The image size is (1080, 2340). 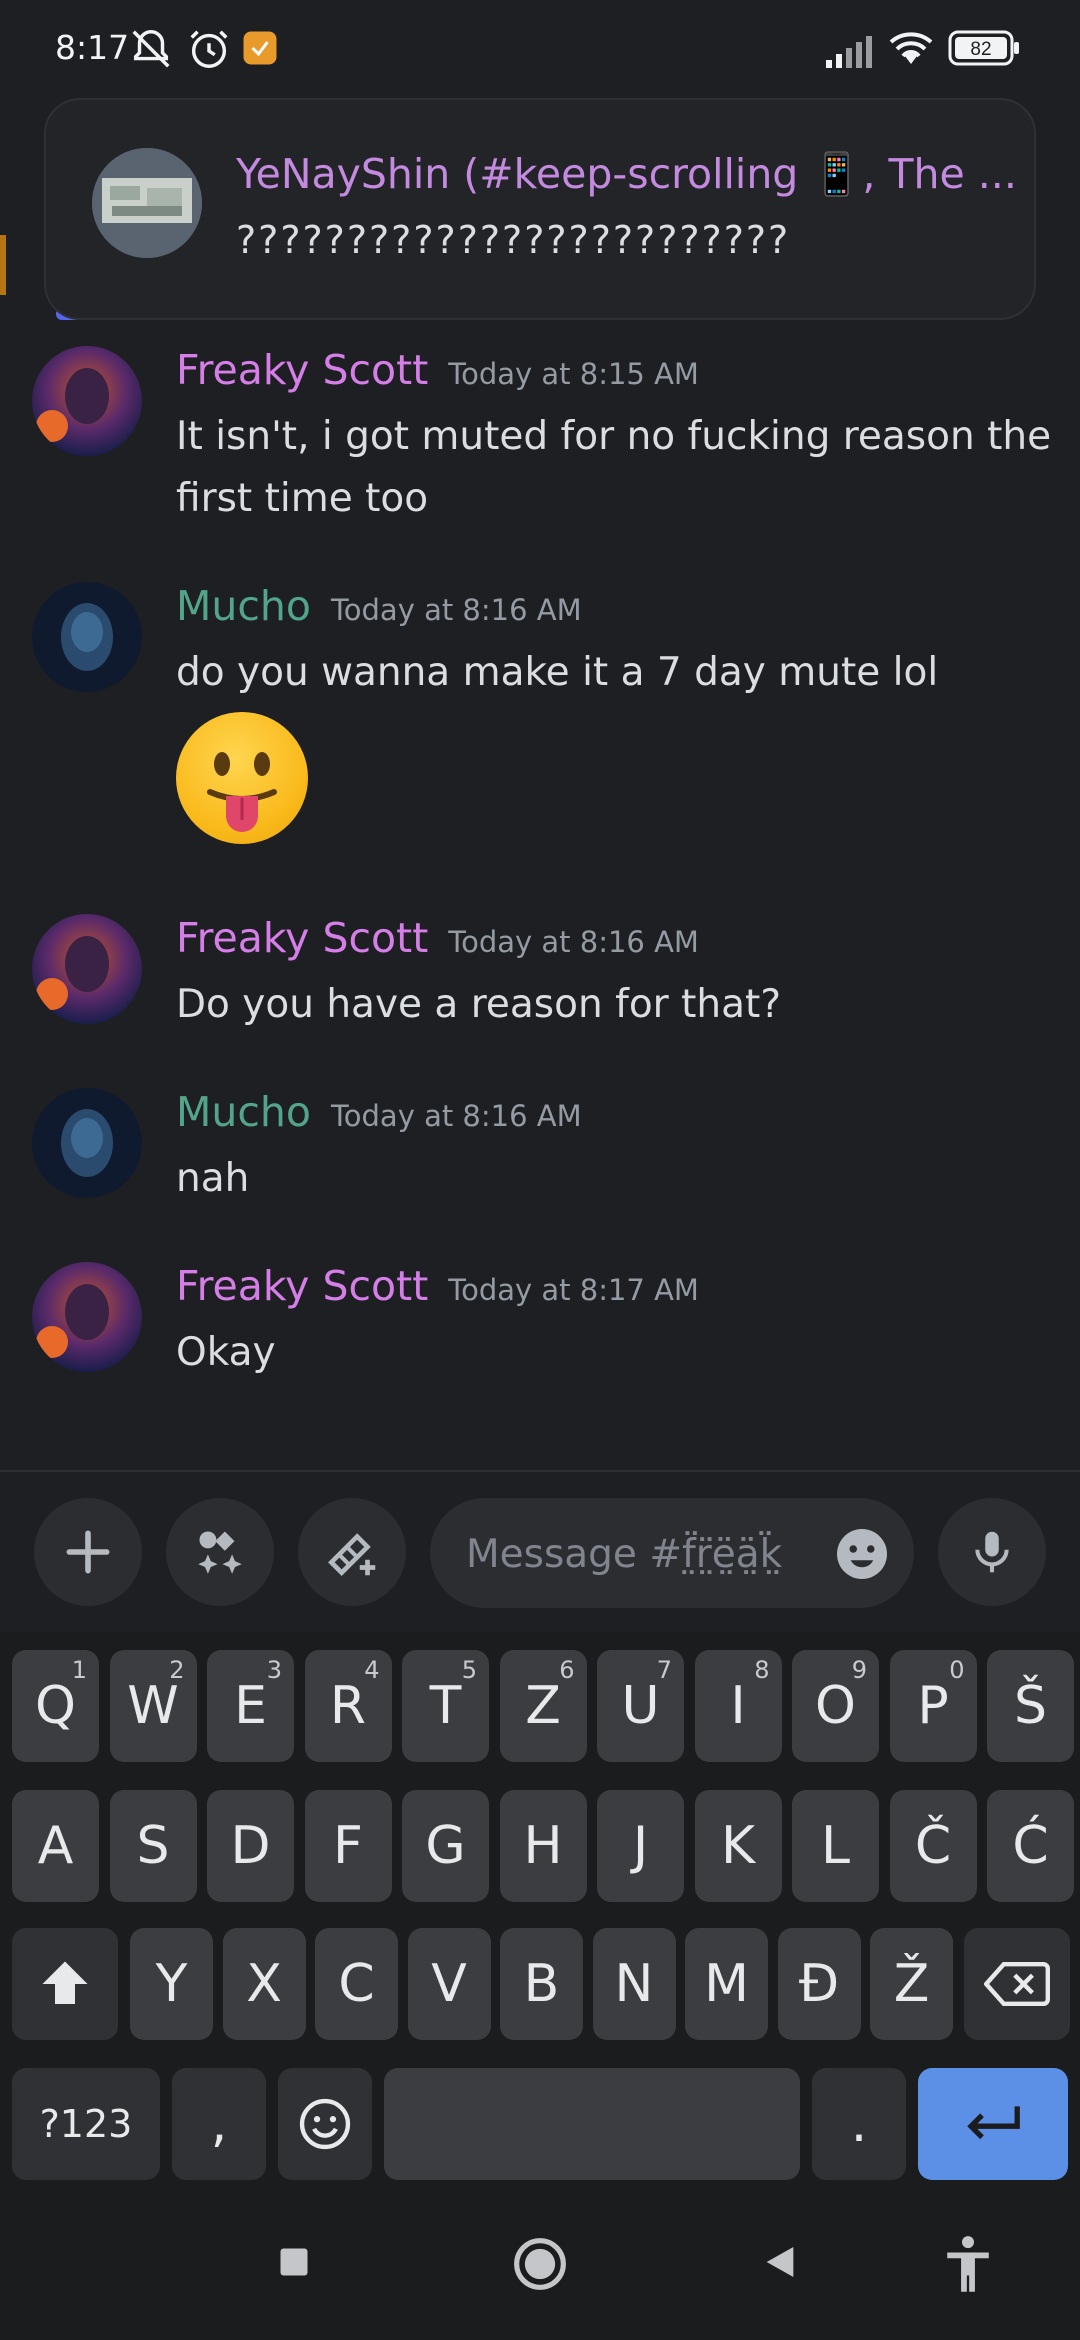 What do you see at coordinates (250, 1706) in the screenshot?
I see `key-e: E3` at bounding box center [250, 1706].